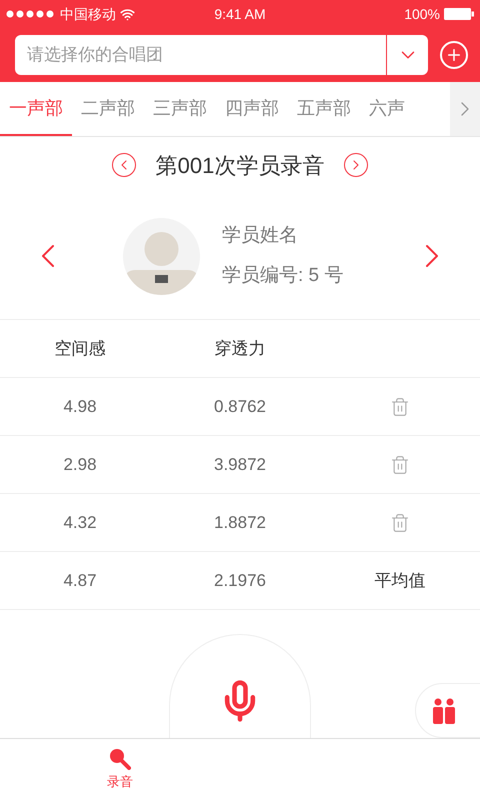 The width and height of the screenshot is (480, 800). I want to click on voice-part-tab: 三声部, so click(180, 109).